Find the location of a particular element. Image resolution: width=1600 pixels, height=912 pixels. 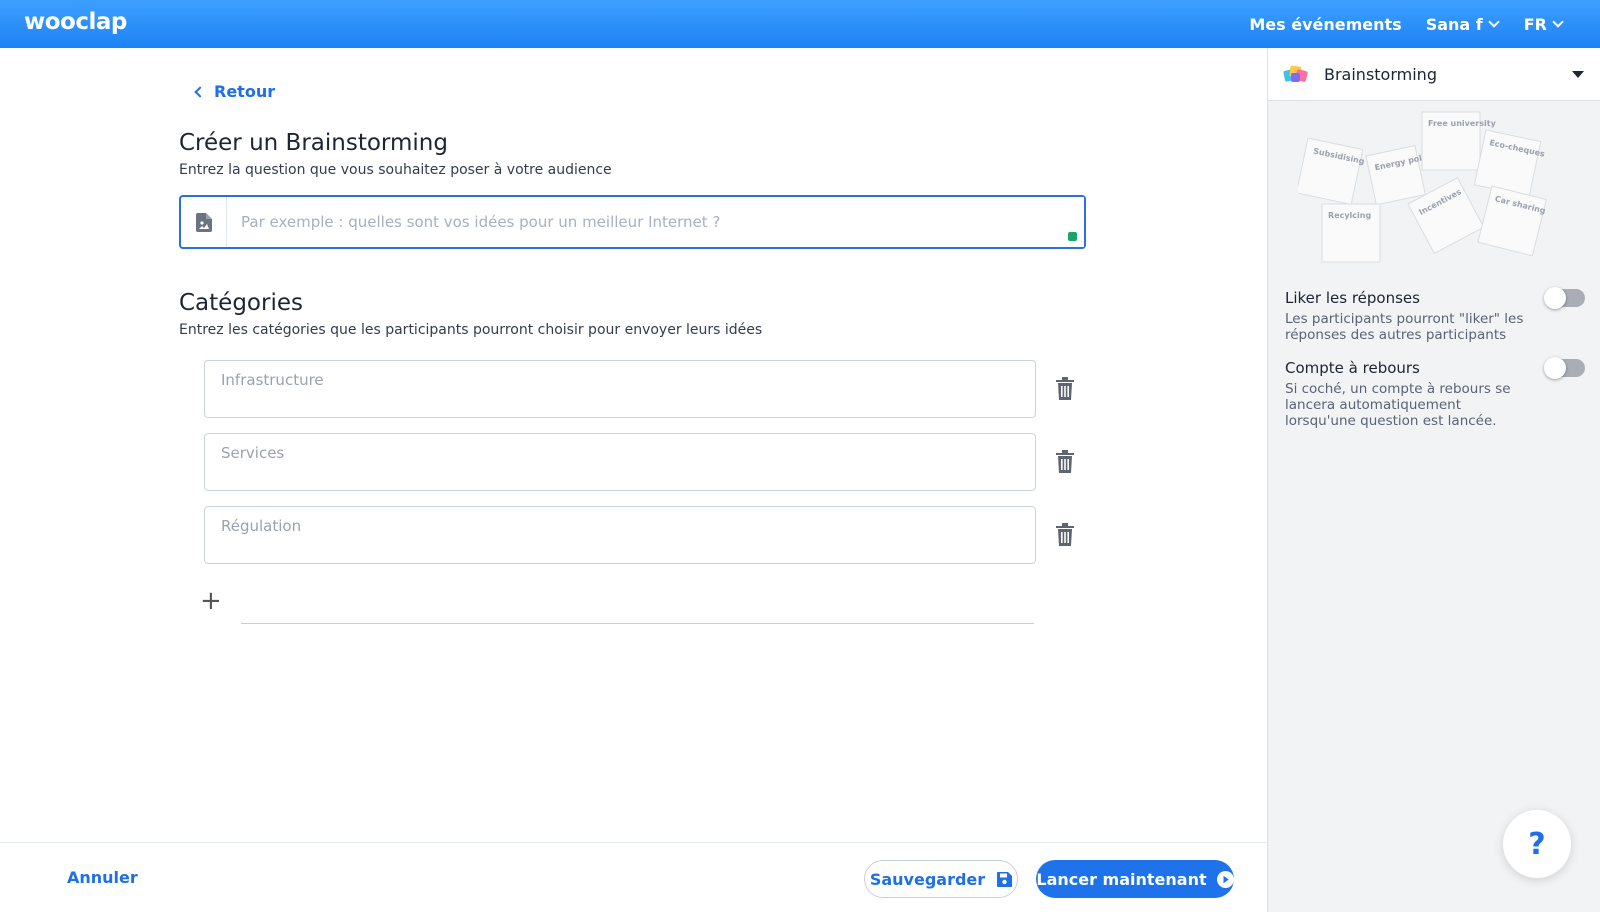

question-field is located at coordinates (632, 222).